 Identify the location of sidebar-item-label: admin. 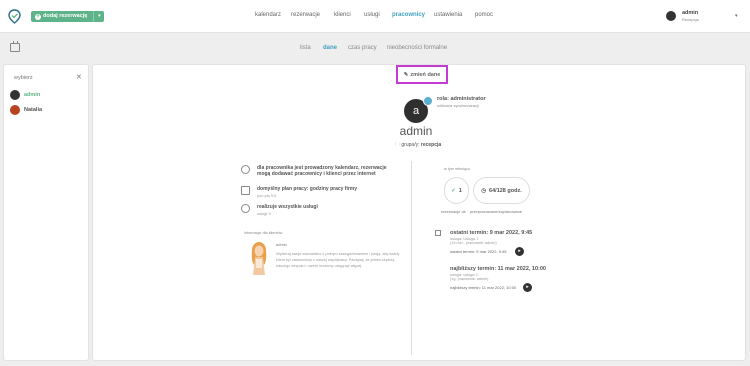
(32, 95).